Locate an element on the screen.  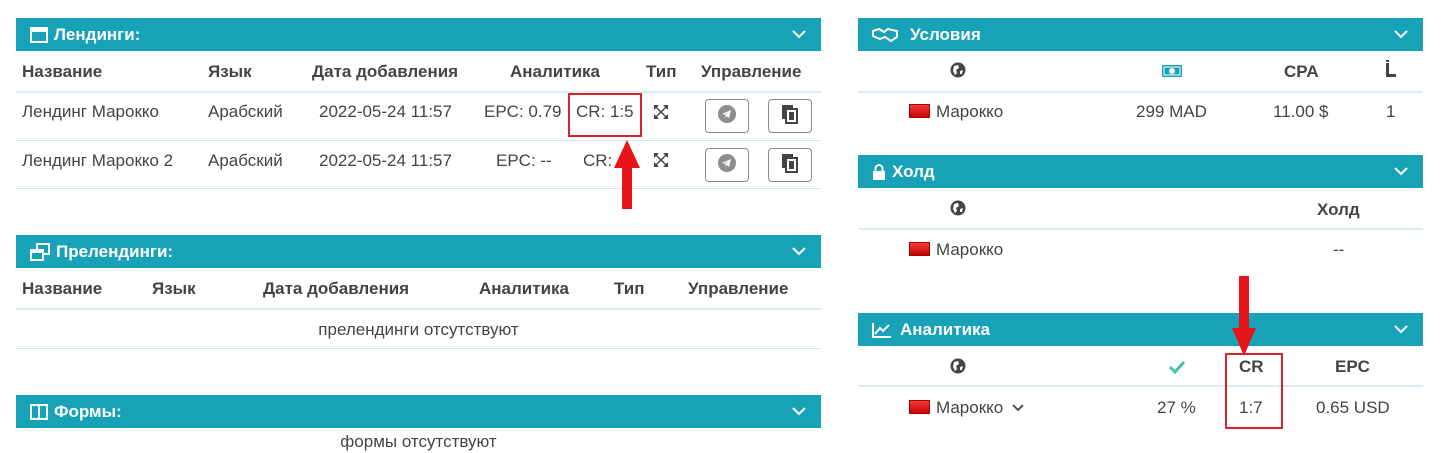
money-icon is located at coordinates (1172, 73).